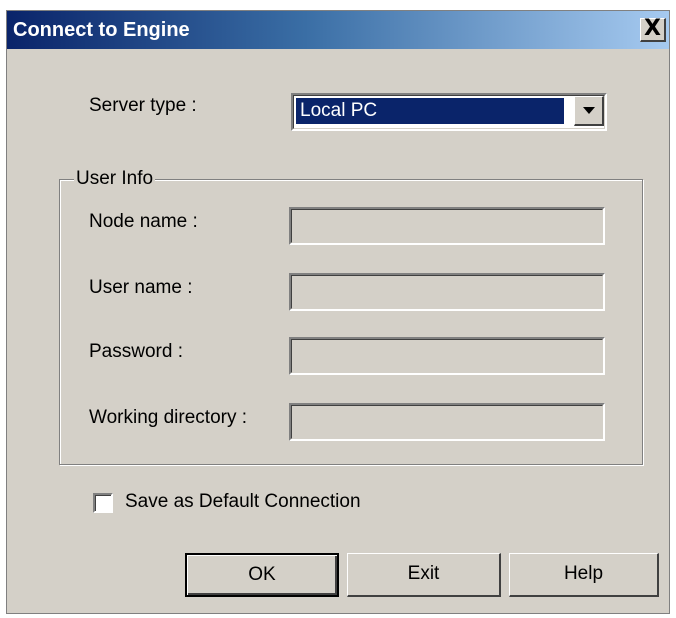 Image resolution: width=676 pixels, height=618 pixels. I want to click on dropdown-button, so click(589, 111).